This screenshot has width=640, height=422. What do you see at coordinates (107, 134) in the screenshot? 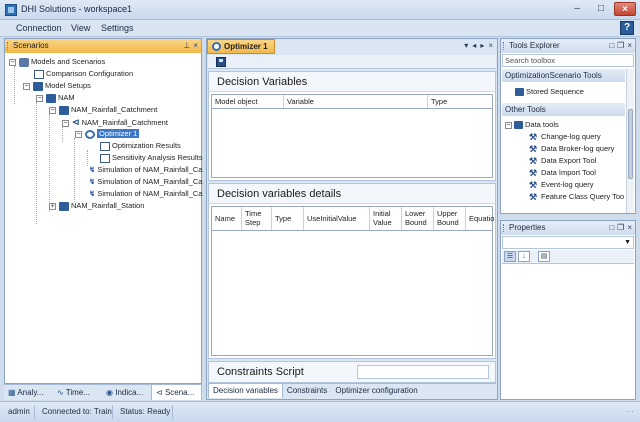
I see `tree-item-optimizer-1: − Optimizer 1` at bounding box center [107, 134].